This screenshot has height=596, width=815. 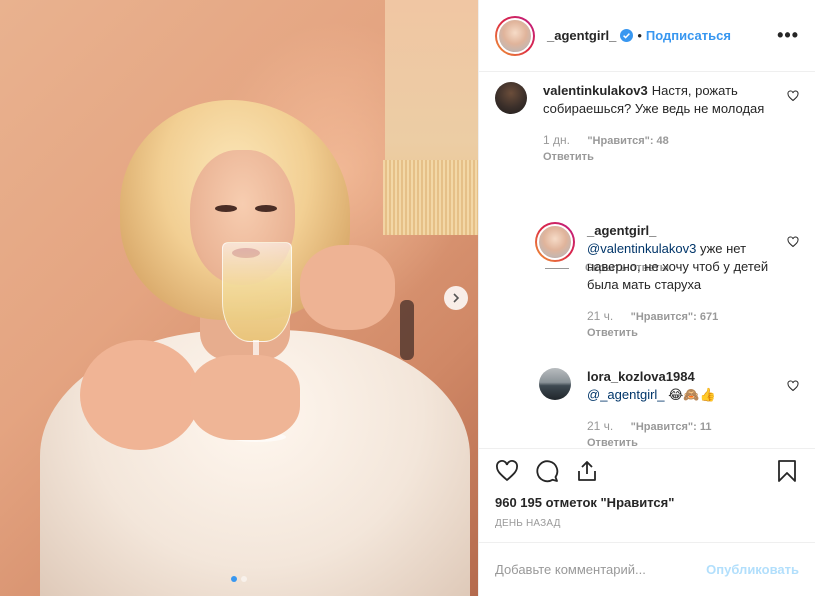 I want to click on photo-hand-cheek, so click(x=347, y=287).